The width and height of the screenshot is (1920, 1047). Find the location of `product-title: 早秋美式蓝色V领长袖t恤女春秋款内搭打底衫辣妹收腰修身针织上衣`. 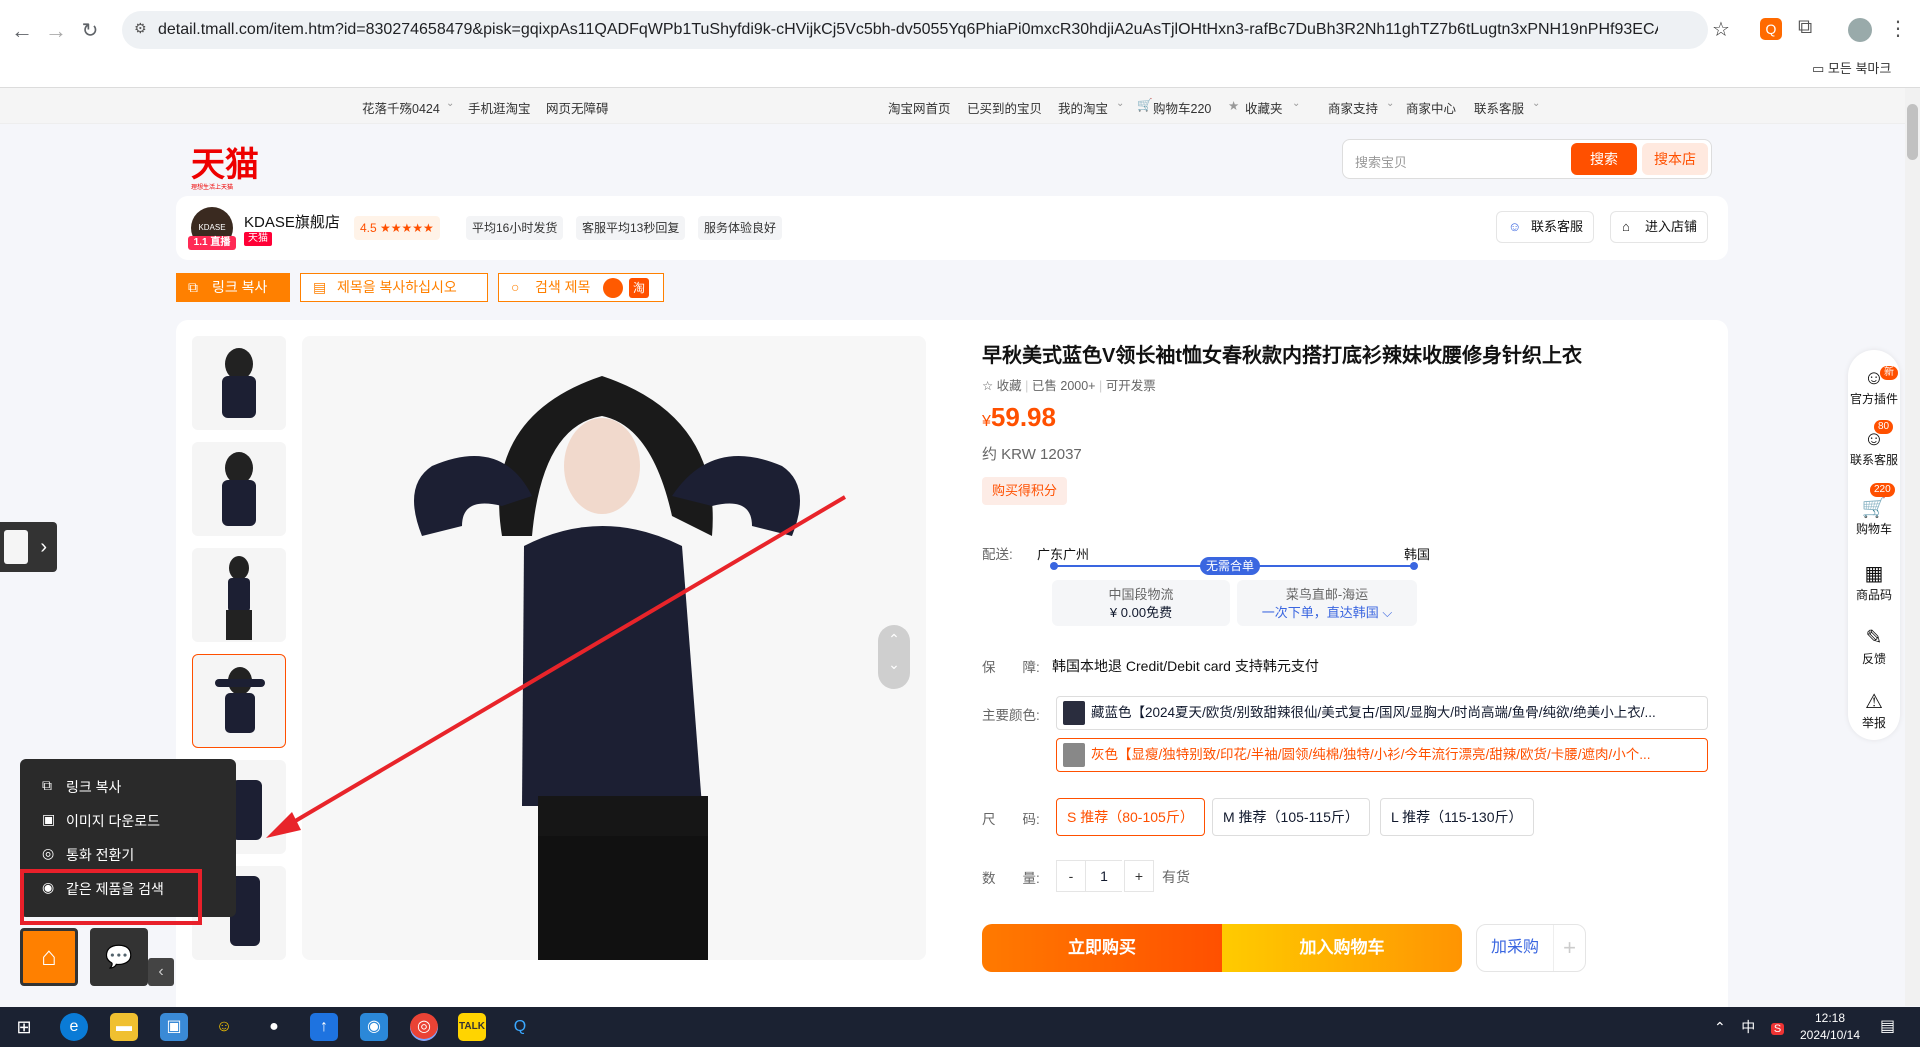

product-title: 早秋美式蓝色V领长袖t恤女春秋款内搭打底衫辣妹收腰修身针织上衣 is located at coordinates (1282, 356).